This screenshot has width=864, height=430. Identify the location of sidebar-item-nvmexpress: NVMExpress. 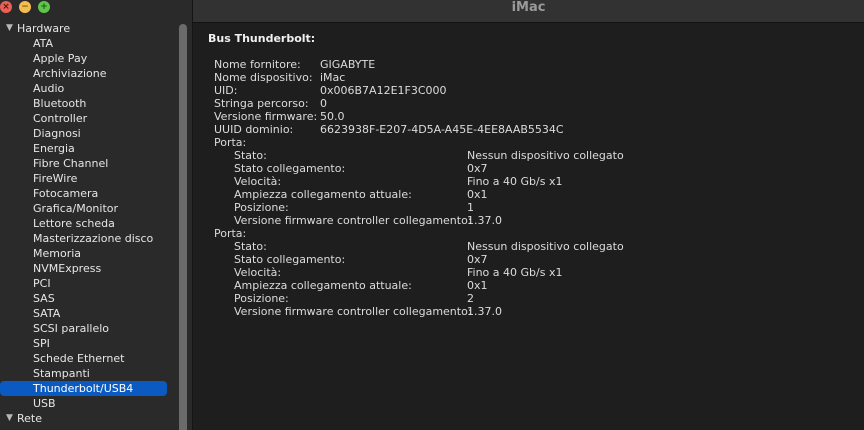
(96, 268).